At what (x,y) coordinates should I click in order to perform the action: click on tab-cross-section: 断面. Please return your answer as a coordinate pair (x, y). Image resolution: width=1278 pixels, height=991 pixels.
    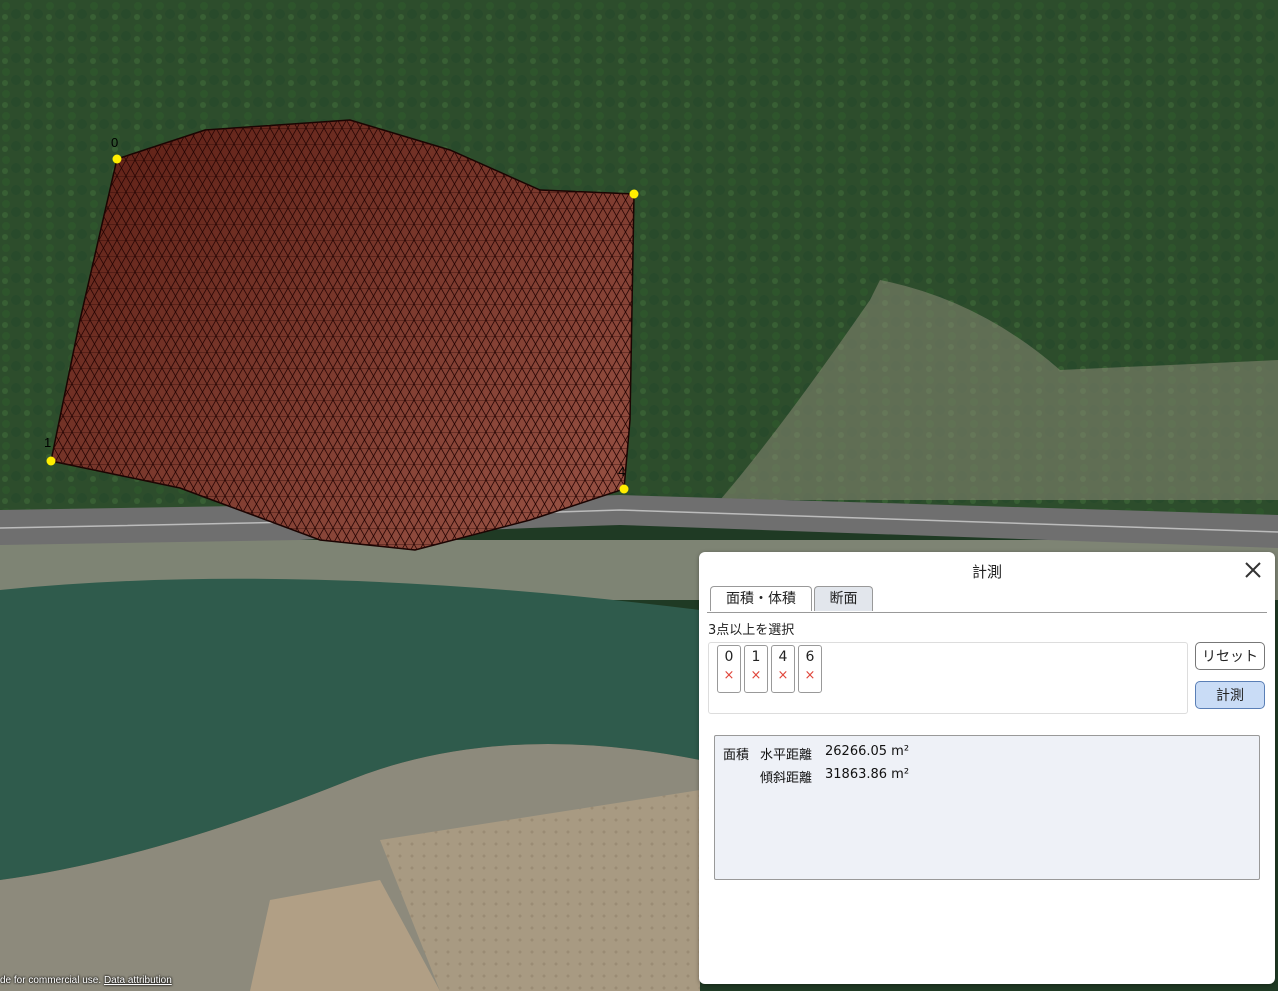
    Looking at the image, I should click on (843, 598).